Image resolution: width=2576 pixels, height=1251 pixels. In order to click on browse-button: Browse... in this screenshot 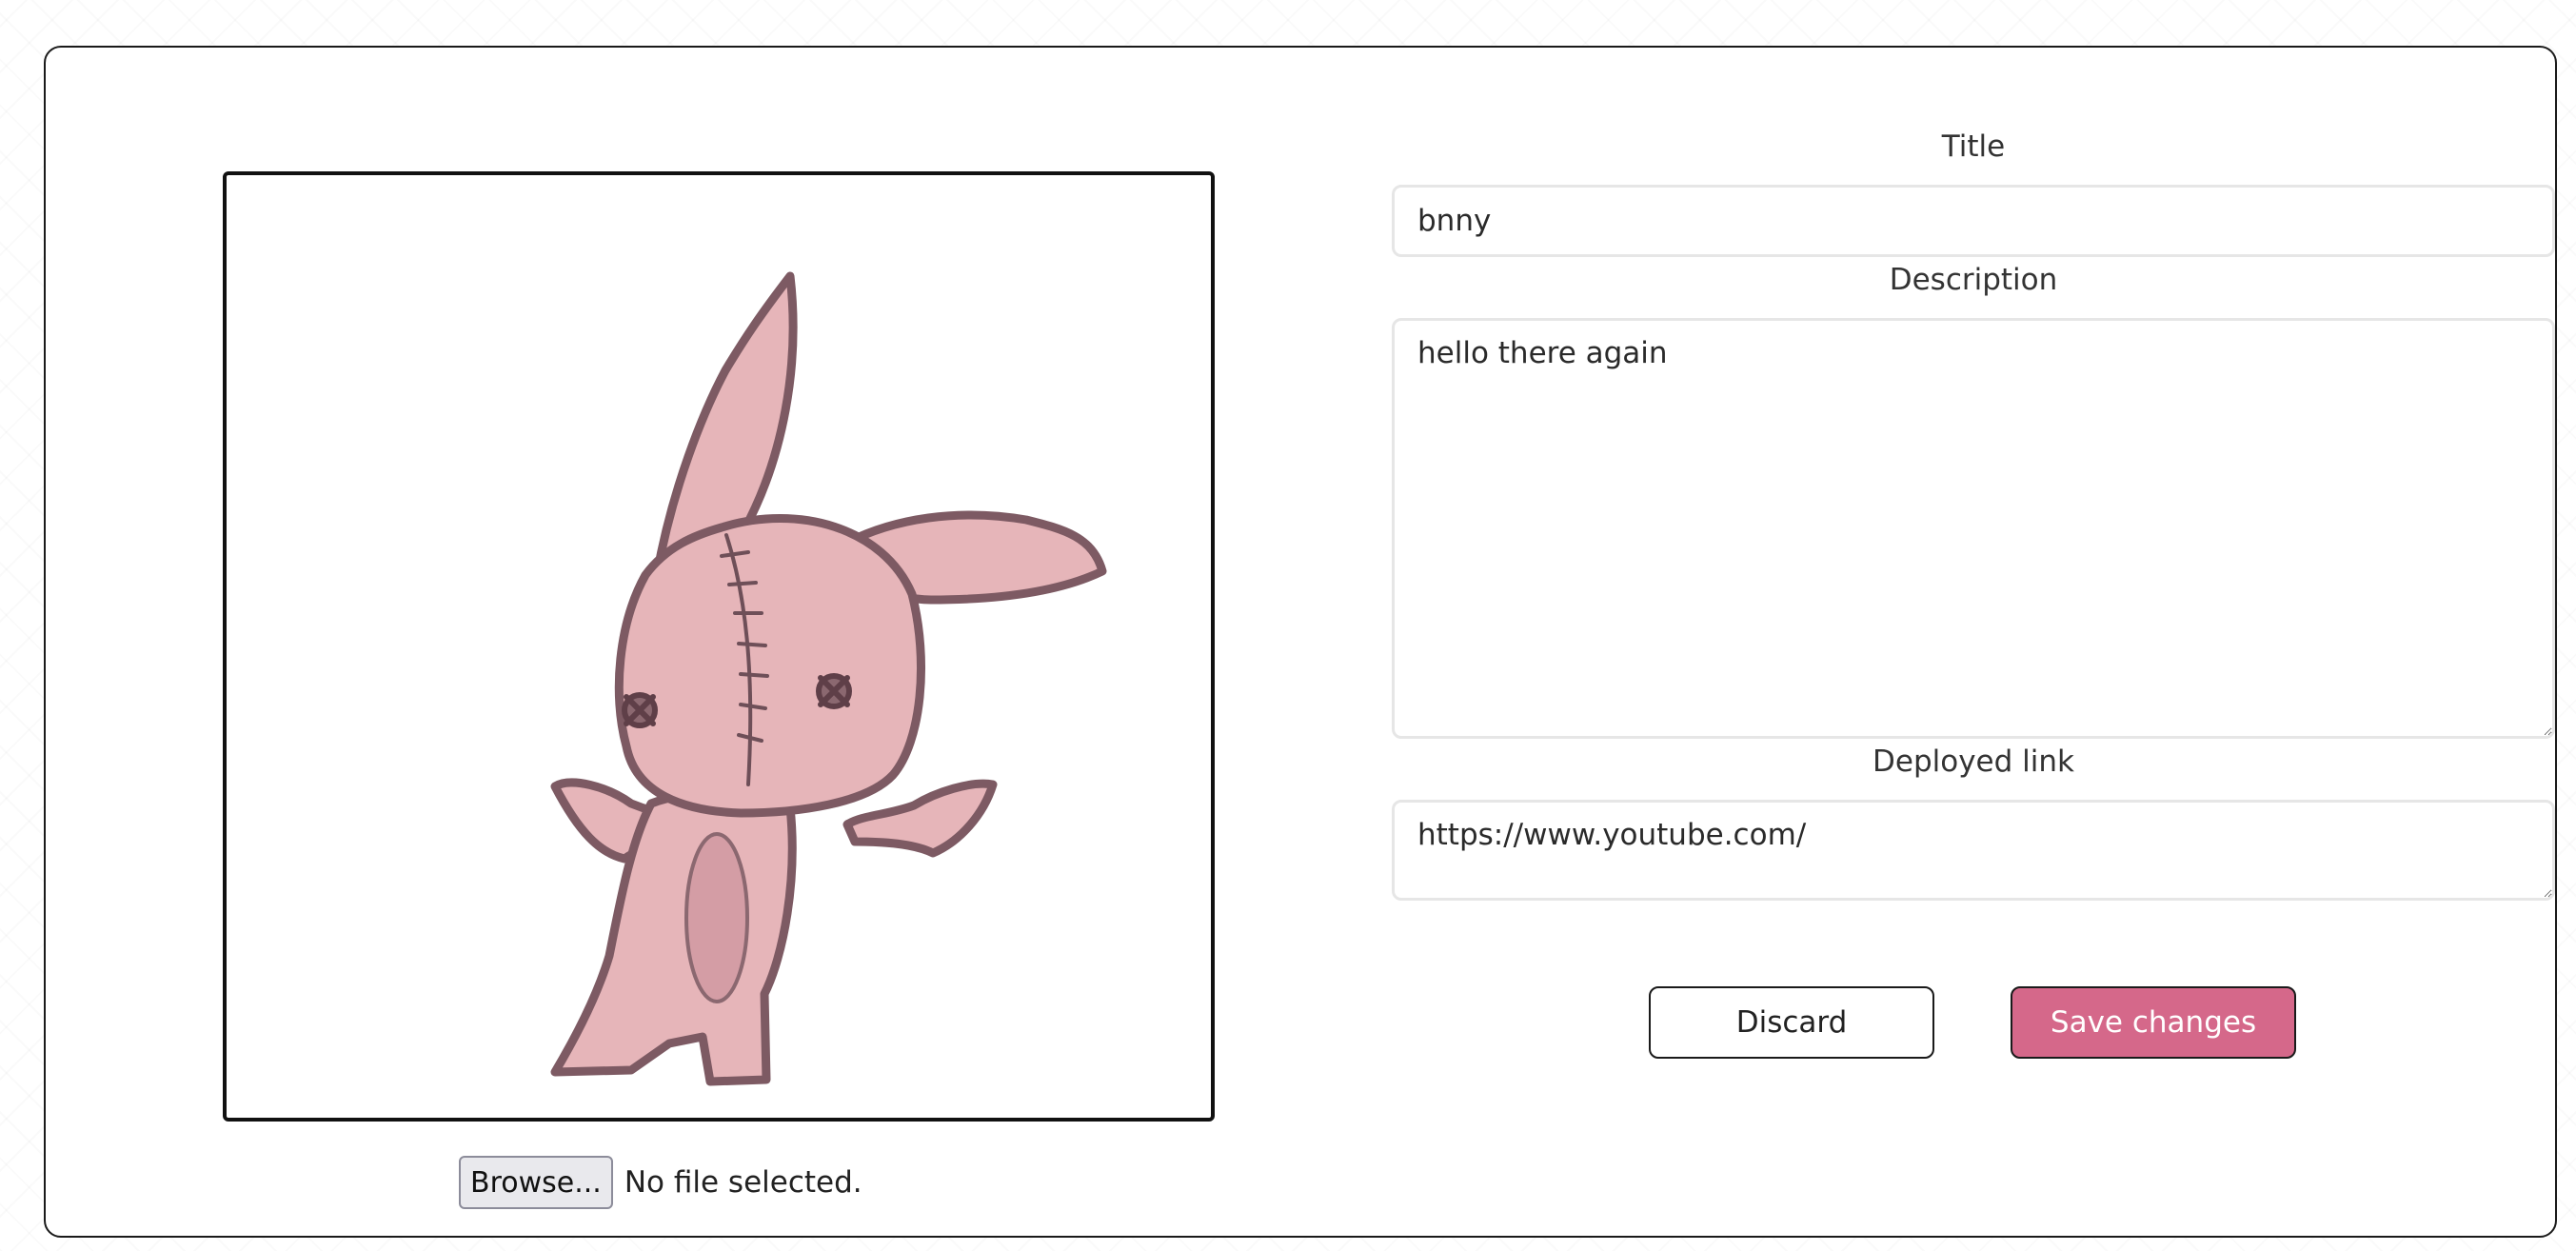, I will do `click(536, 1182)`.